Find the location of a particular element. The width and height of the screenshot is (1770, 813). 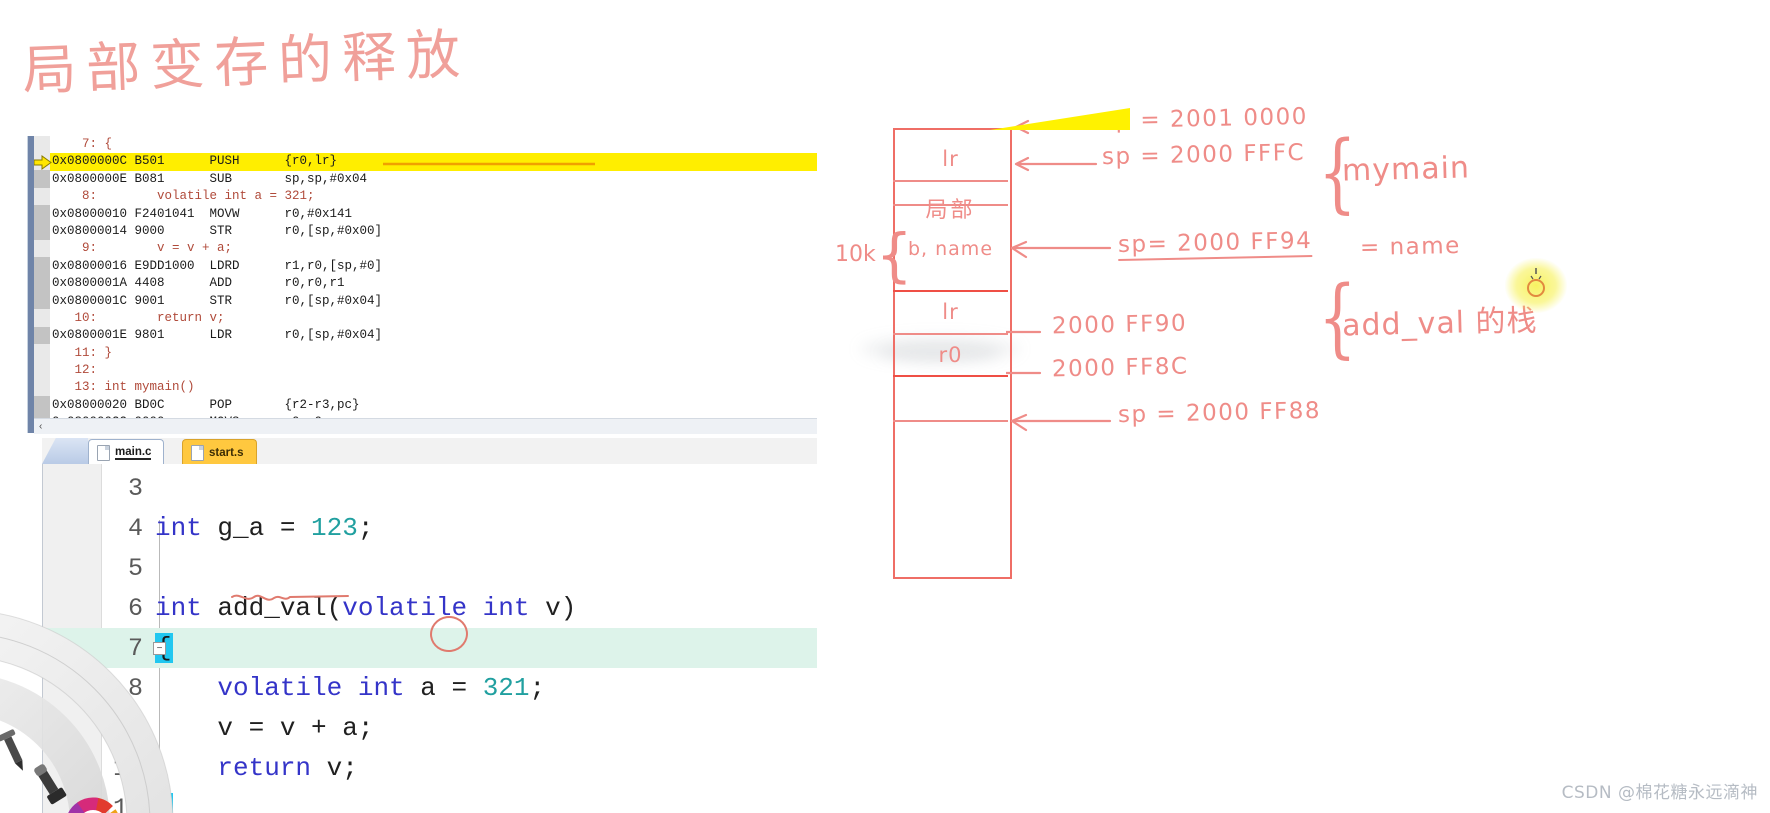

stack-cell-label: r0 is located at coordinates (950, 355).